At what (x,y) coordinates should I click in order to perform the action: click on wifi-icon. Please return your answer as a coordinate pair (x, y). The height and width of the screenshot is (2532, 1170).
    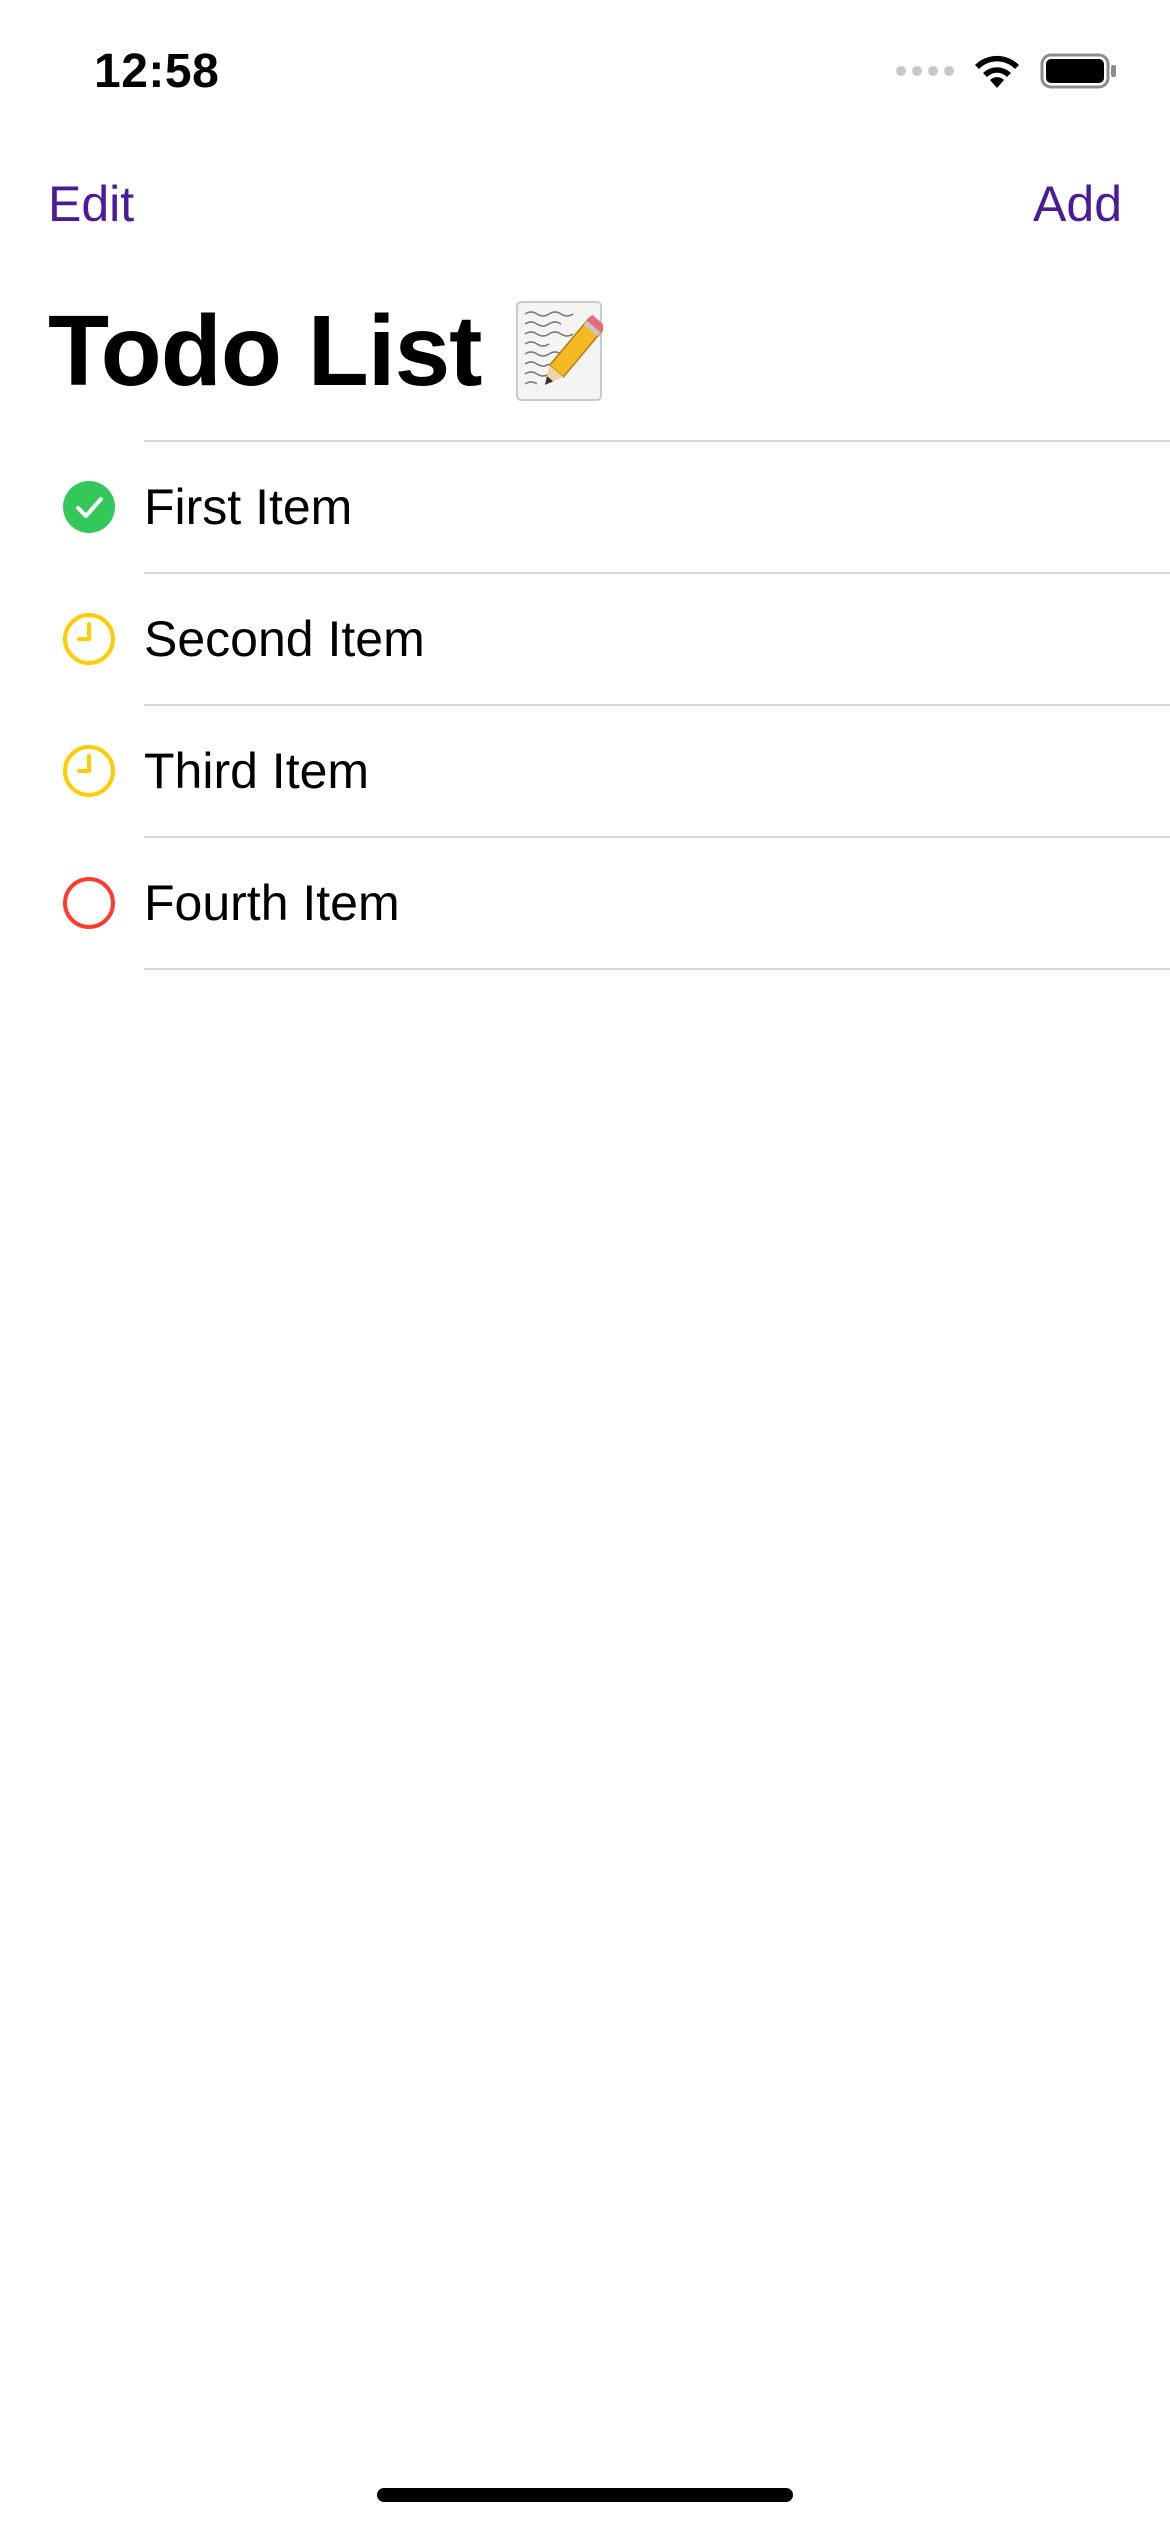
    Looking at the image, I should click on (997, 71).